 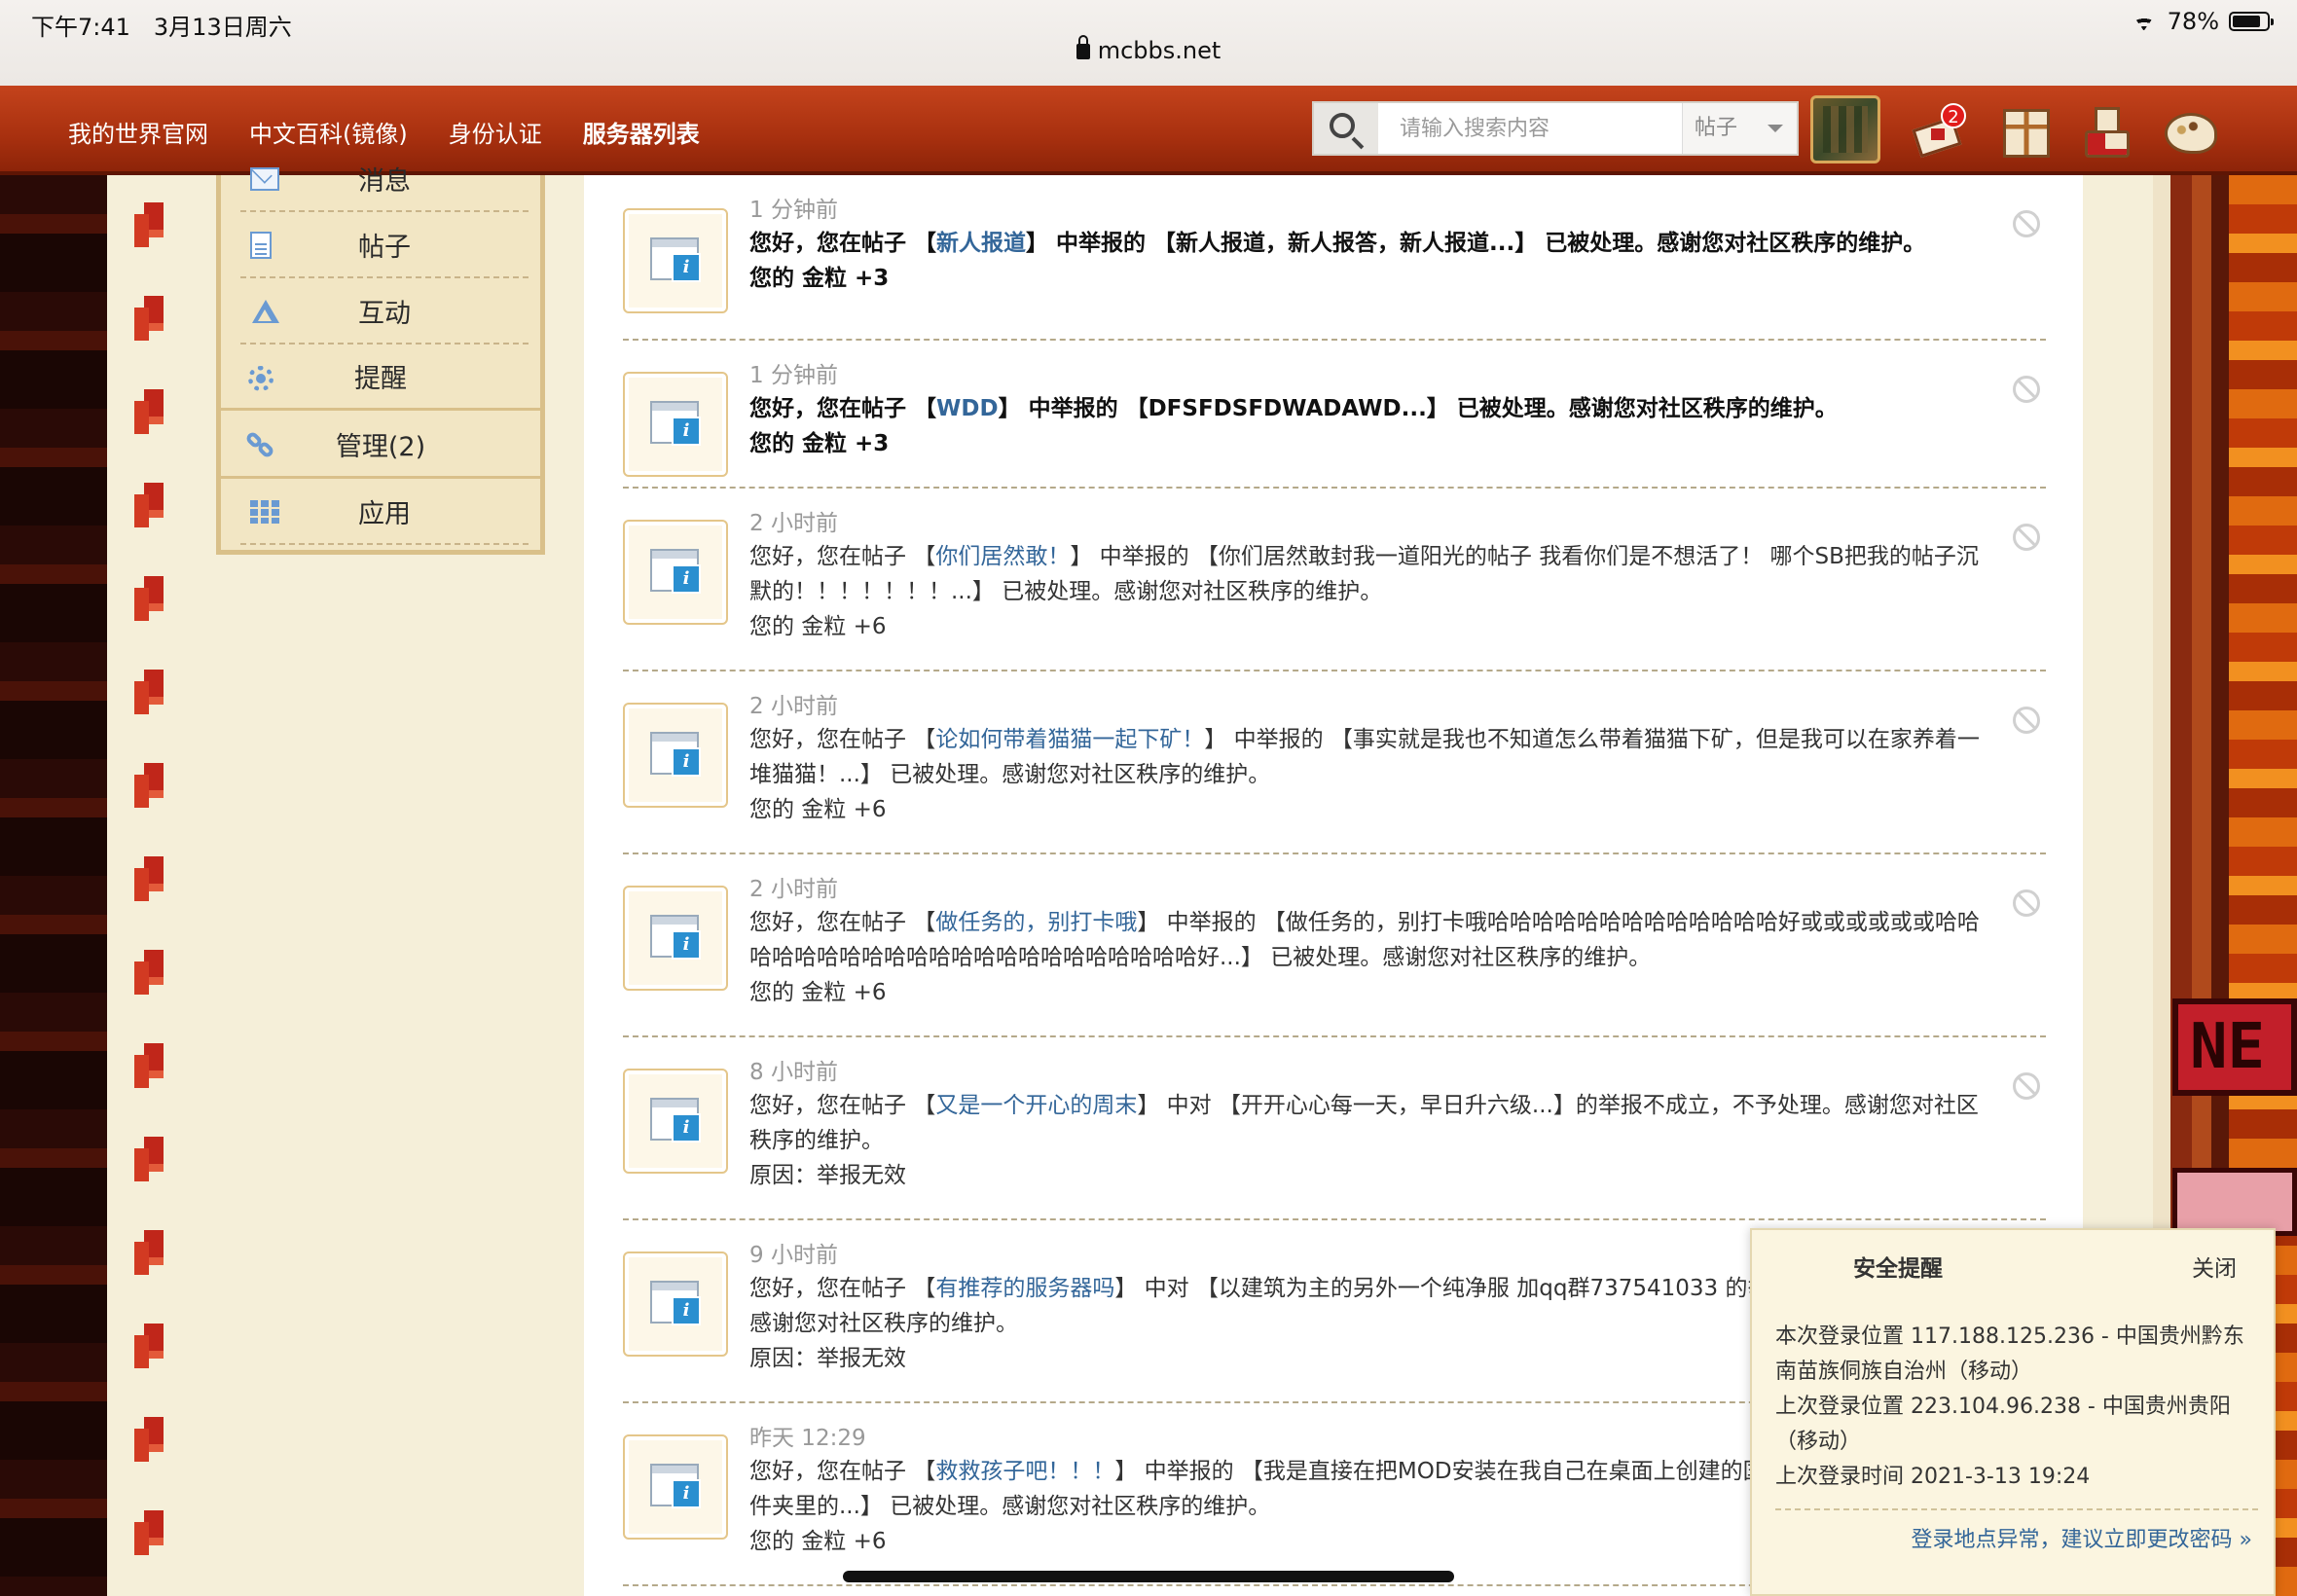 What do you see at coordinates (384, 247) in the screenshot?
I see `sidebar-item-label: 帖子` at bounding box center [384, 247].